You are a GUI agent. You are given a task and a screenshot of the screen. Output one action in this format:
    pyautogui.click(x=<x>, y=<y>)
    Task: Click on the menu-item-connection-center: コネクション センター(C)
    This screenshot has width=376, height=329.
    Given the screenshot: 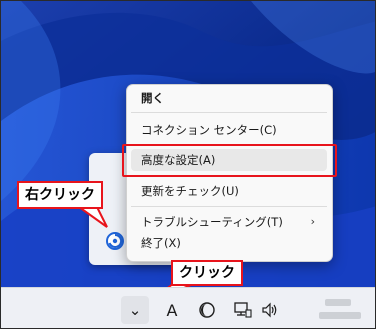 What is the action you would take?
    pyautogui.click(x=229, y=130)
    